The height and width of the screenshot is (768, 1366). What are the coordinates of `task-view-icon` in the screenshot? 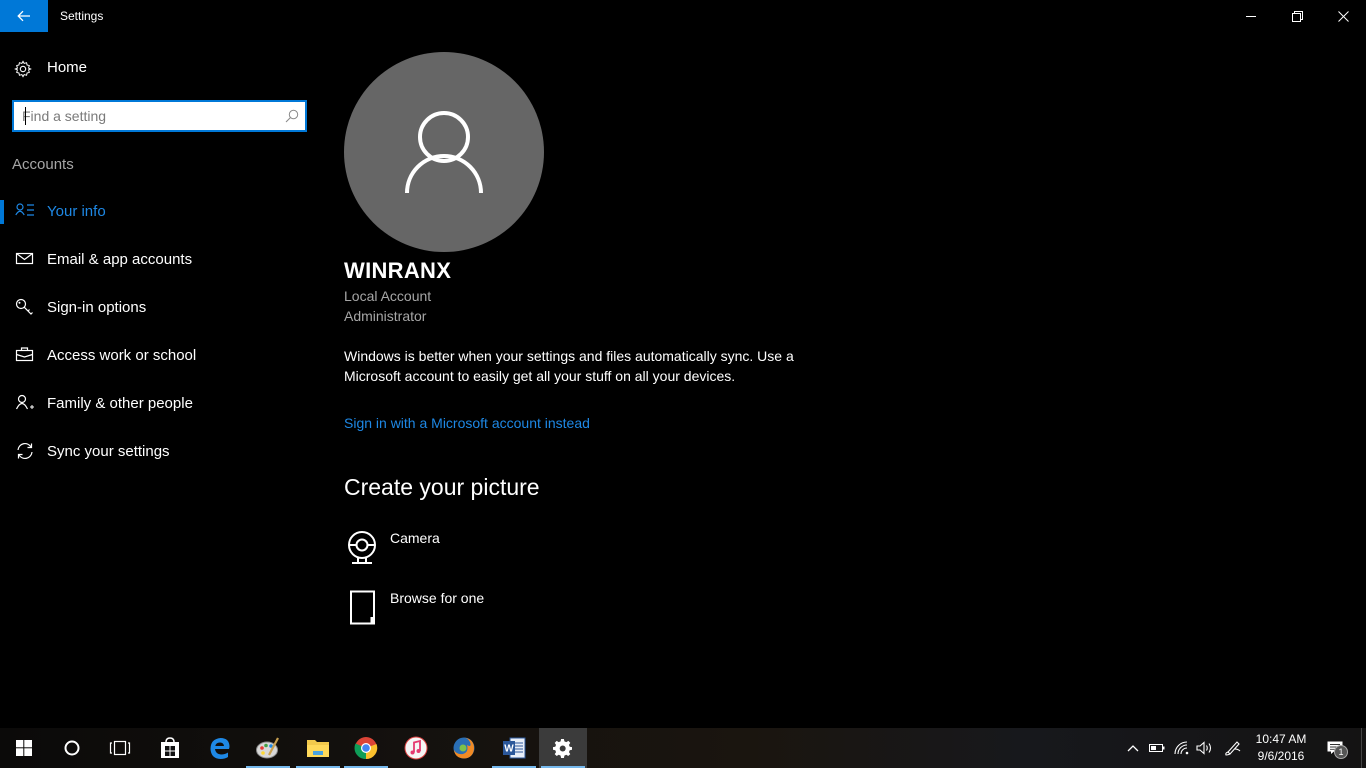 It's located at (120, 748).